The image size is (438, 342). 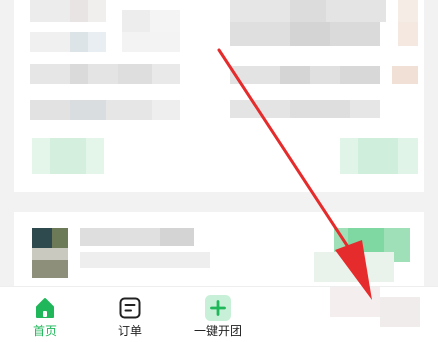 What do you see at coordinates (130, 308) in the screenshot?
I see `order-icon` at bounding box center [130, 308].